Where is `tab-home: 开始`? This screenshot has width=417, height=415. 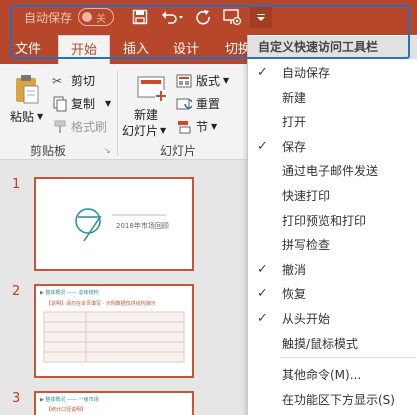
tab-home: 开始 is located at coordinates (84, 49).